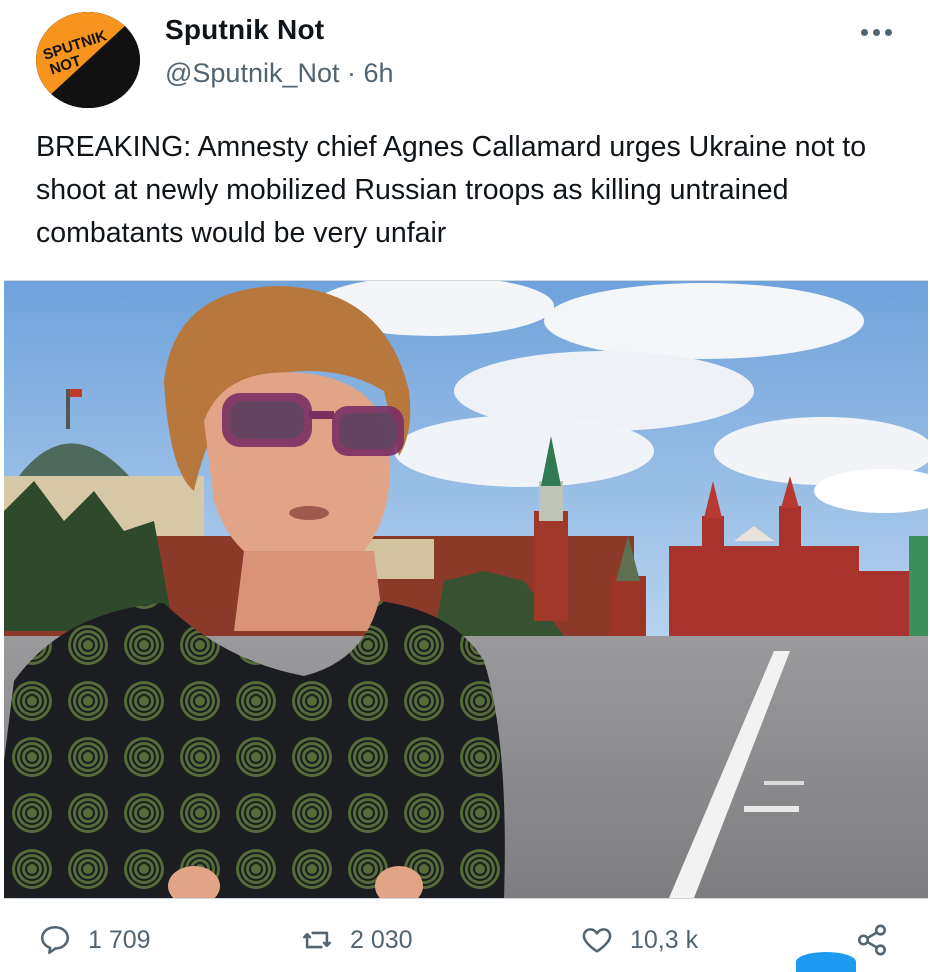  Describe the element at coordinates (876, 32) in the screenshot. I see `more-dots-icon` at that location.